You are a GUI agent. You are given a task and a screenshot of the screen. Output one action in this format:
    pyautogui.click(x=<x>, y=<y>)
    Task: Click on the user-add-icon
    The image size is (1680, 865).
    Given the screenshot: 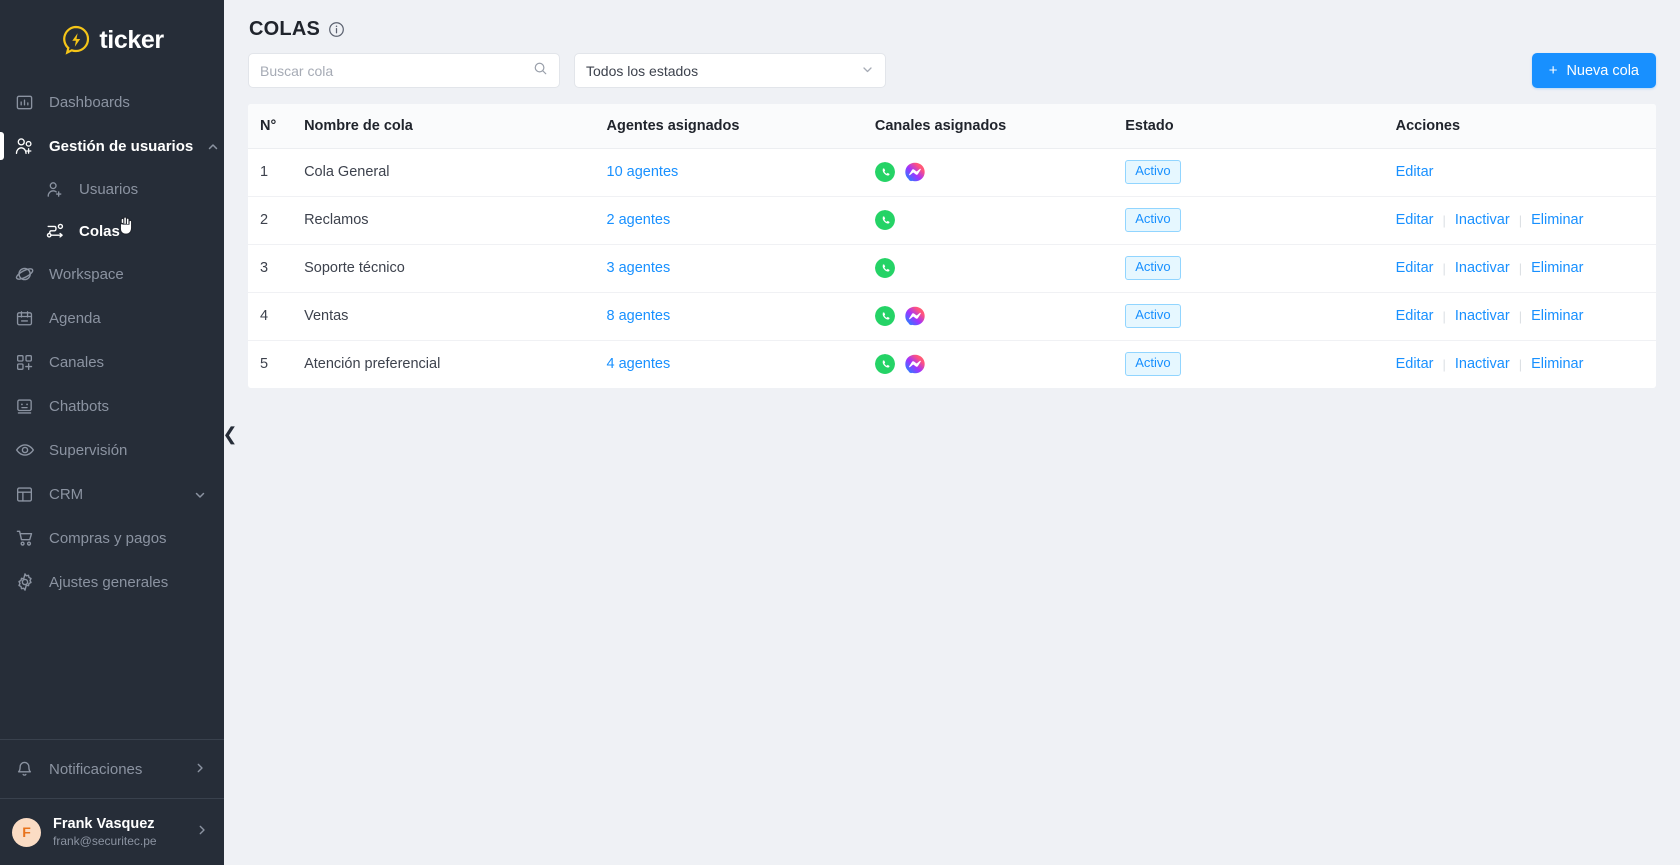 What is the action you would take?
    pyautogui.click(x=54, y=189)
    